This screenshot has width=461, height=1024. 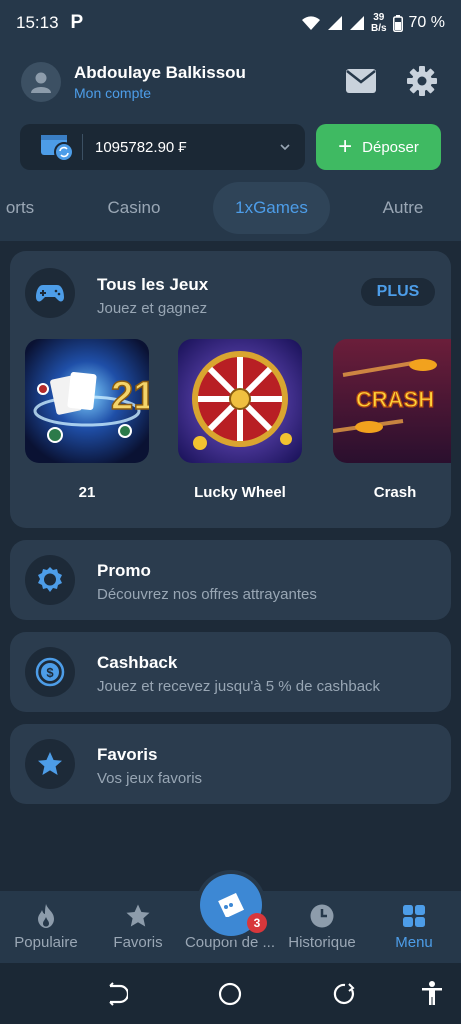 I want to click on nav-label: Historique, so click(x=322, y=942).